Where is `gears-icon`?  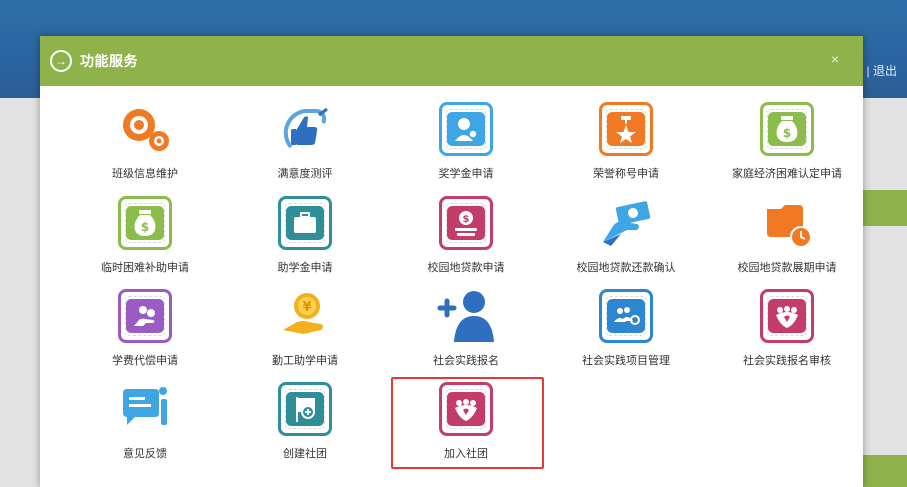
gears-icon is located at coordinates (145, 129).